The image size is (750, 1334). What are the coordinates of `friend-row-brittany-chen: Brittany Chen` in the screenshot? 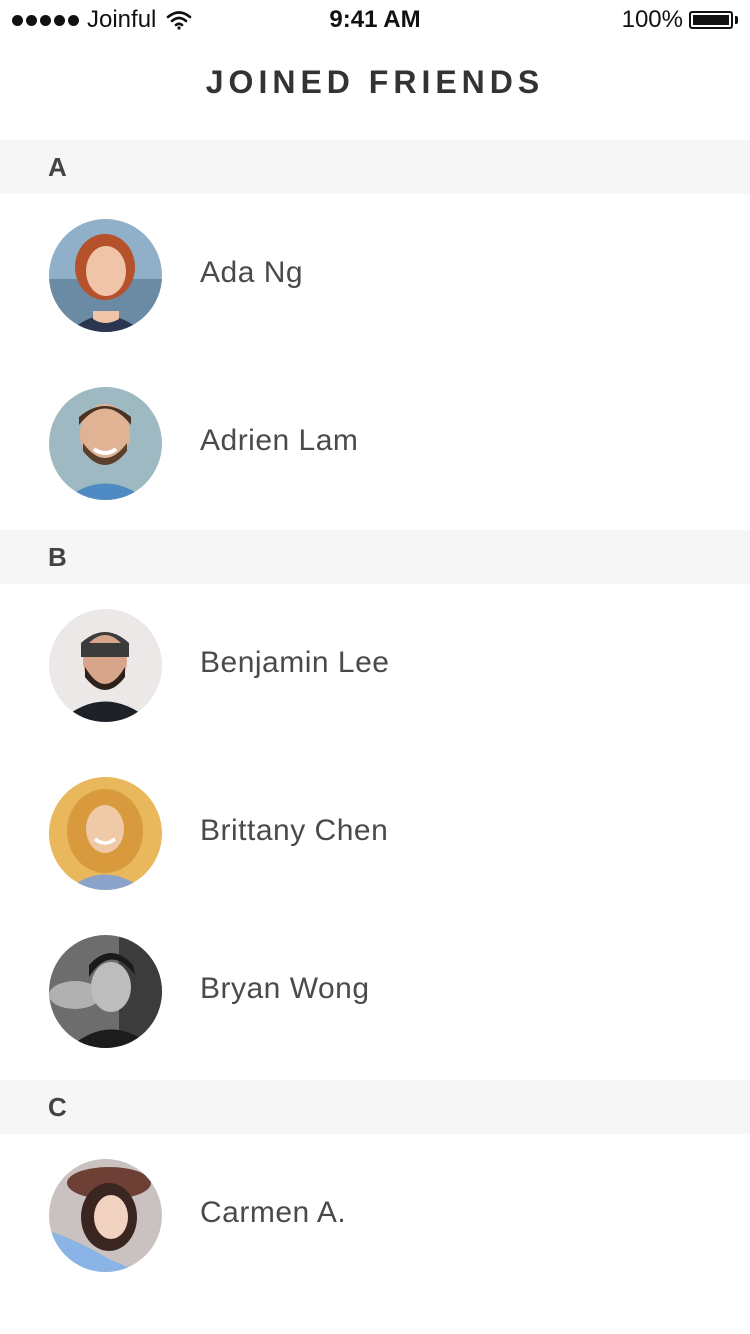 It's located at (375, 834).